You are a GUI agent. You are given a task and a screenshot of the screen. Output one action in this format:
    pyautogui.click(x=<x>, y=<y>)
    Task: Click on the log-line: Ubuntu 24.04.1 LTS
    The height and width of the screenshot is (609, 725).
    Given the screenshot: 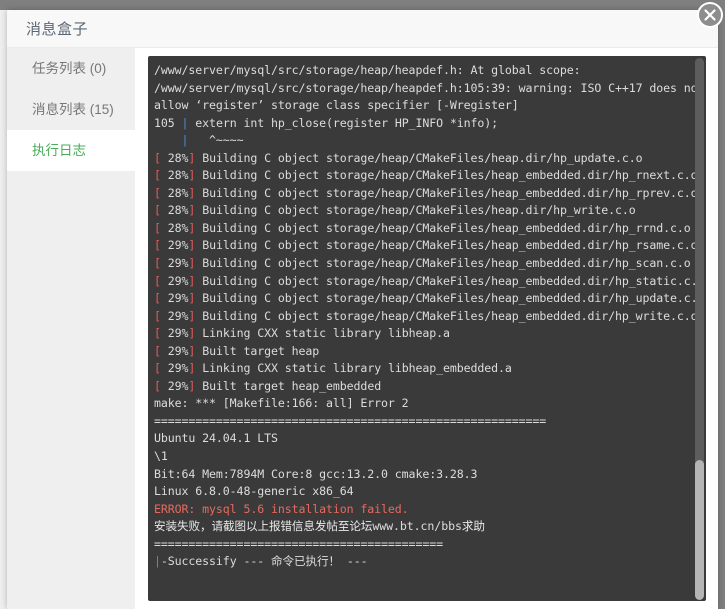 What is the action you would take?
    pyautogui.click(x=419, y=439)
    